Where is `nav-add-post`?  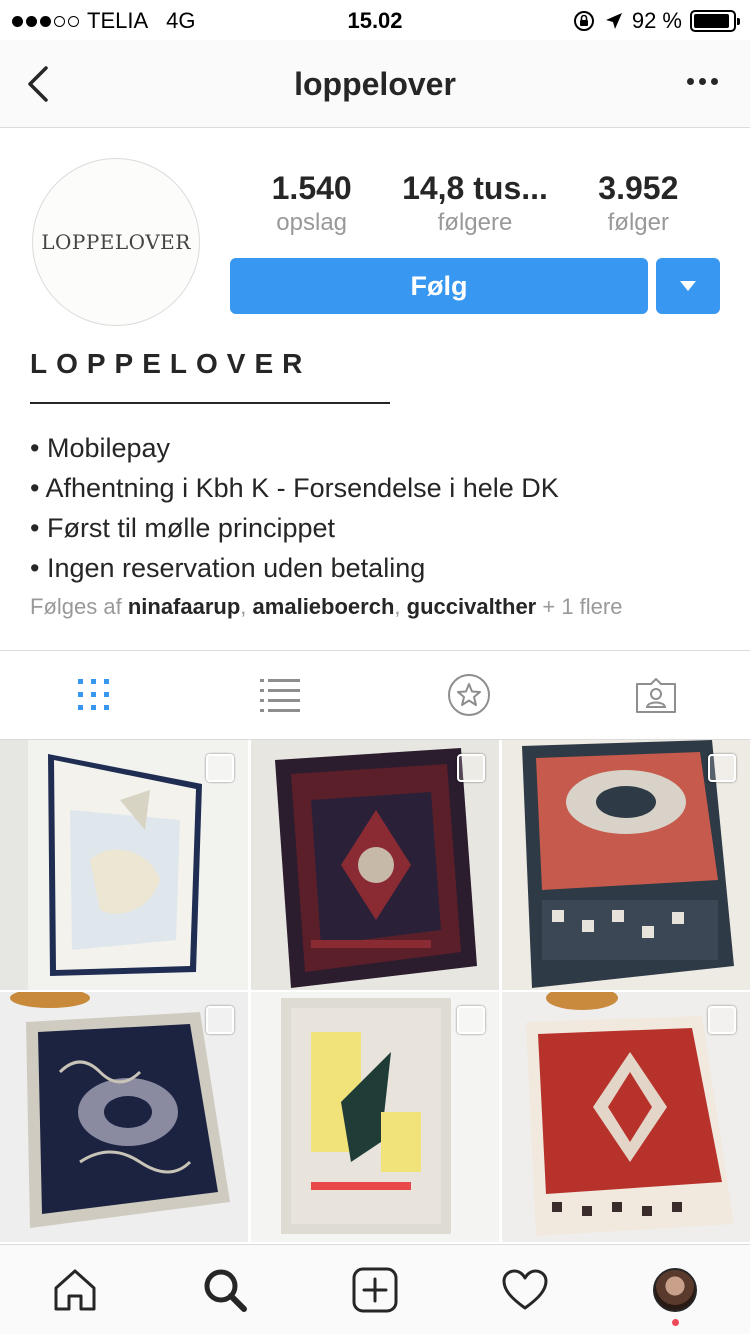
nav-add-post is located at coordinates (375, 1289).